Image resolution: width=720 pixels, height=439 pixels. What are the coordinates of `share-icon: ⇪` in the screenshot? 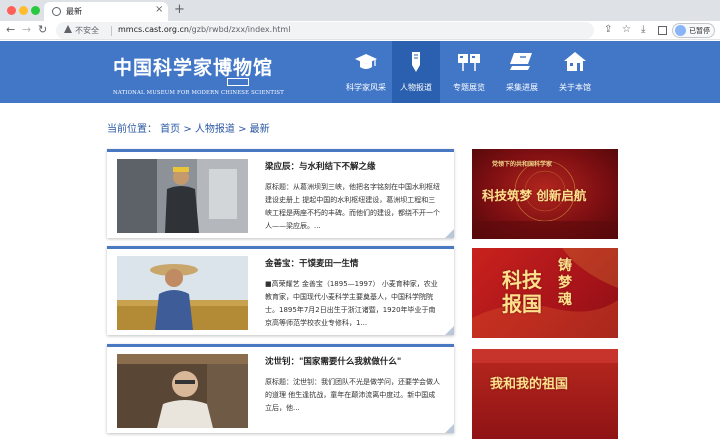 It's located at (608, 29).